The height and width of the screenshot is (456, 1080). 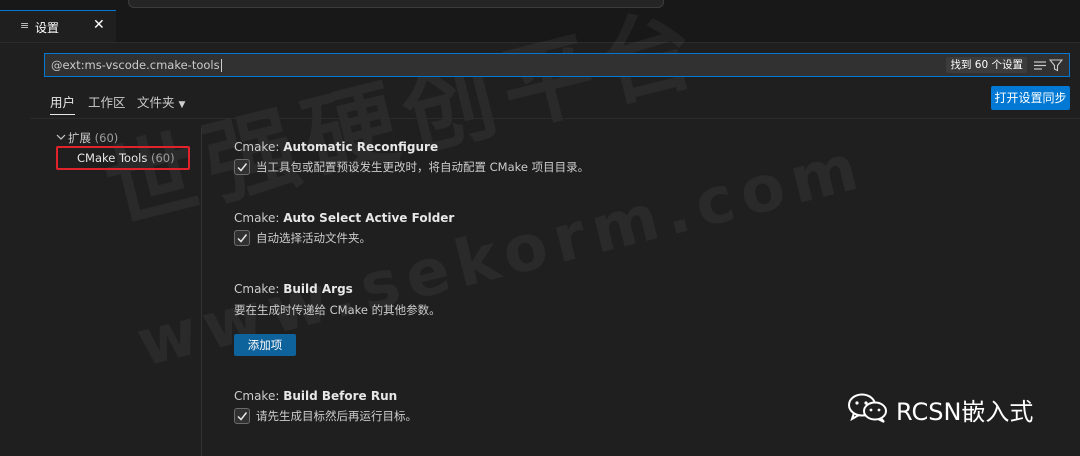 What do you see at coordinates (557, 65) in the screenshot?
I see `settings-search-input: @ext:ms-vscode.cmake-tools 找到 60 个设置` at bounding box center [557, 65].